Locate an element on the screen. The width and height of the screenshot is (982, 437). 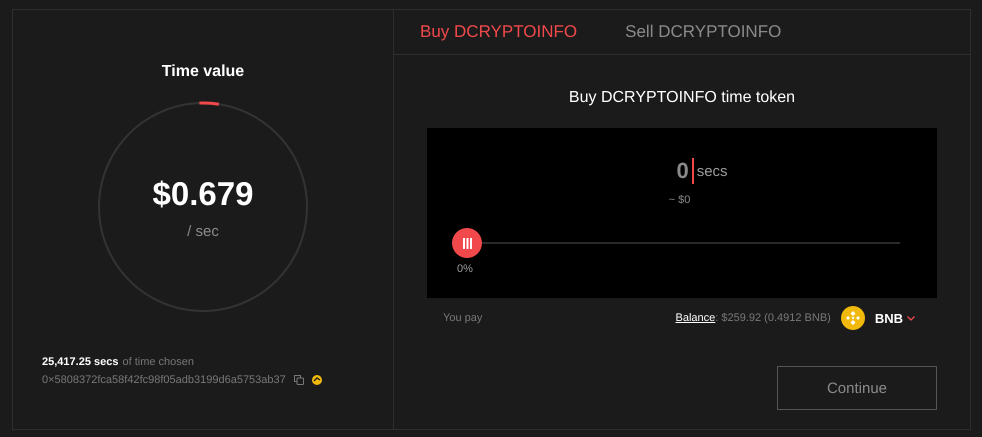
text-cursor is located at coordinates (693, 171).